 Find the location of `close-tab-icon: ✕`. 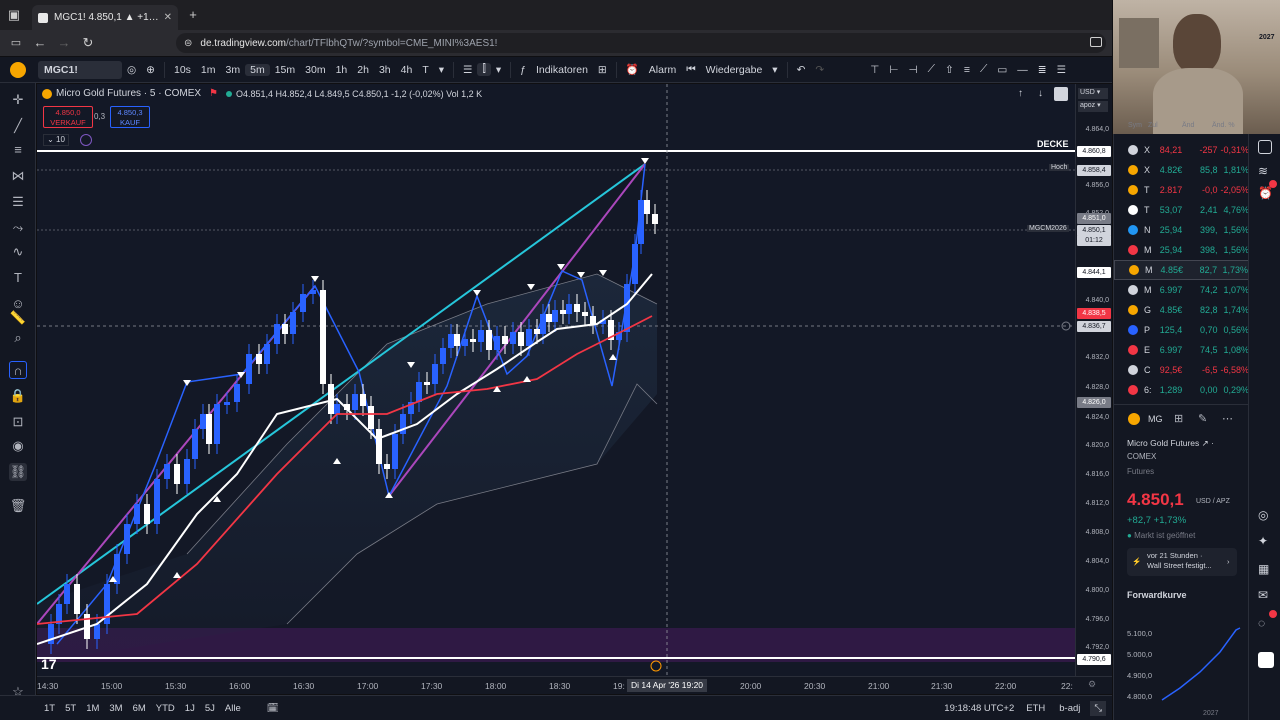

close-tab-icon: ✕ is located at coordinates (168, 17).